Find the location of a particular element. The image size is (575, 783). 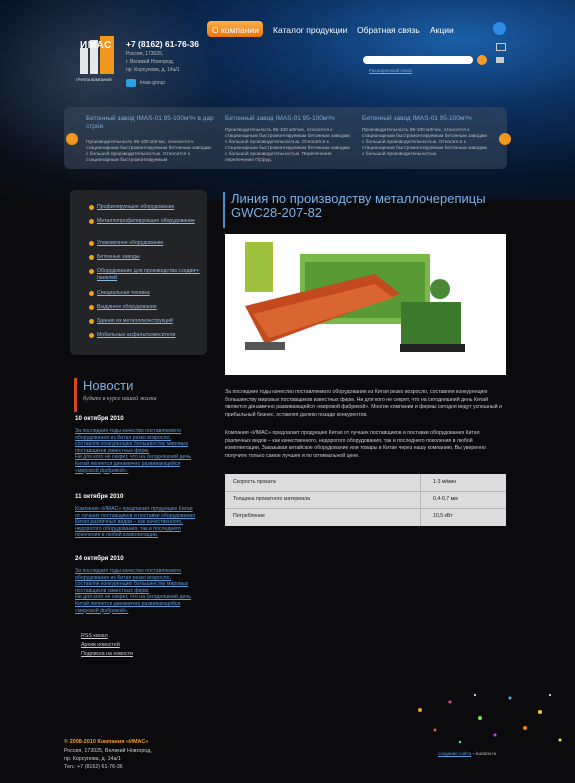

spec-label: Скорость проката is located at coordinates (254, 482).